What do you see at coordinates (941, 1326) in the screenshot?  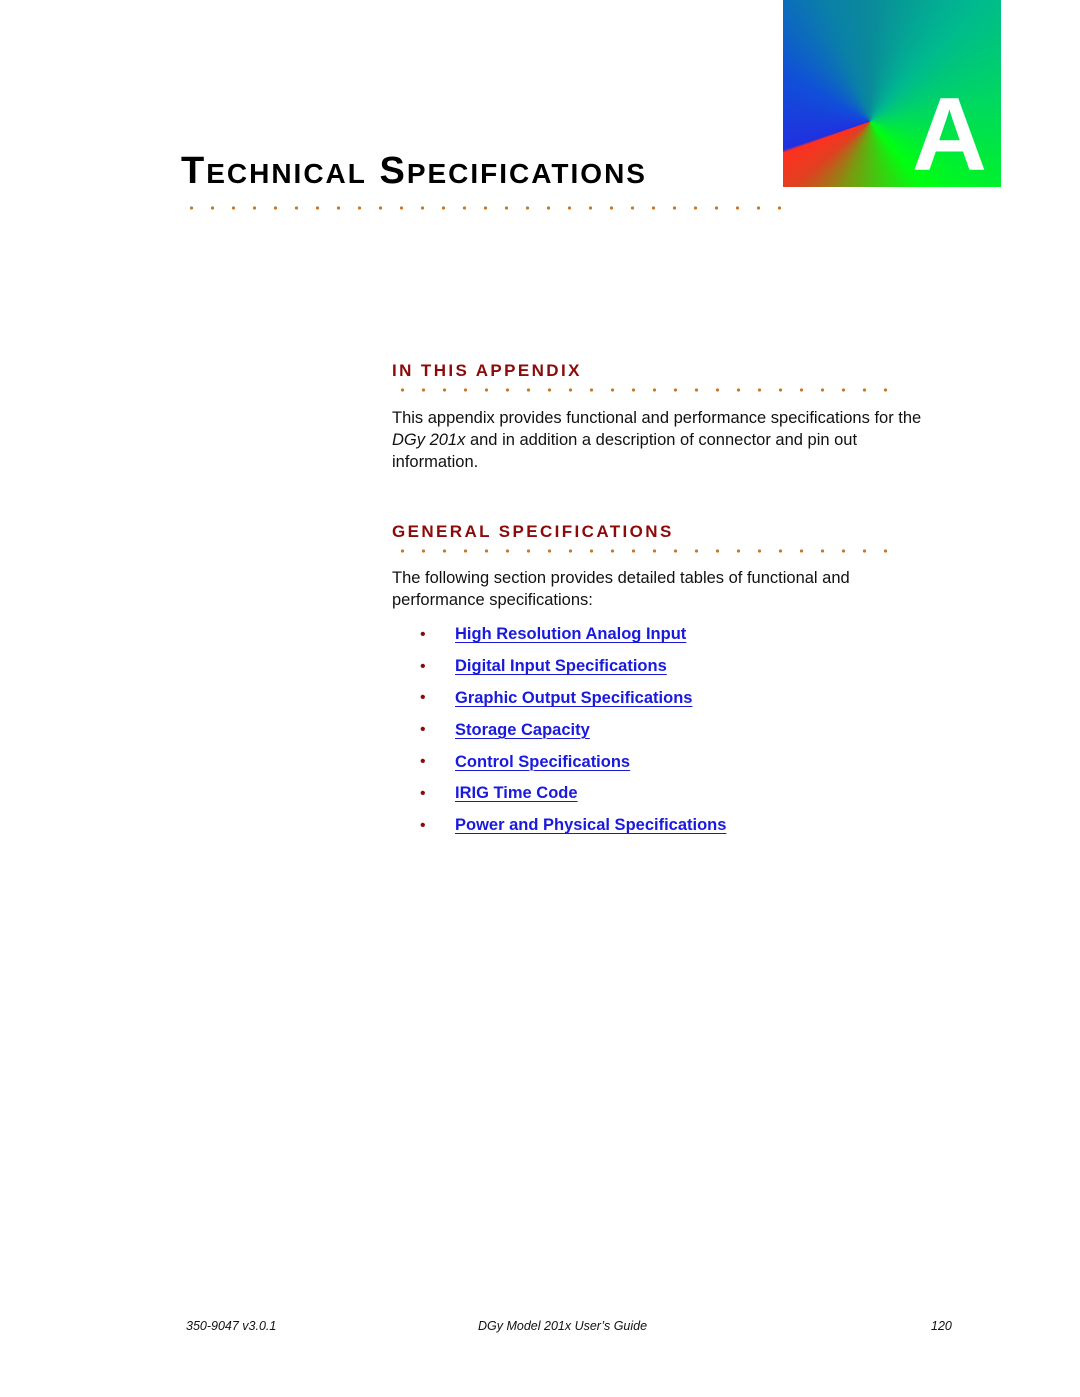 I see `footer-page-number: 120` at bounding box center [941, 1326].